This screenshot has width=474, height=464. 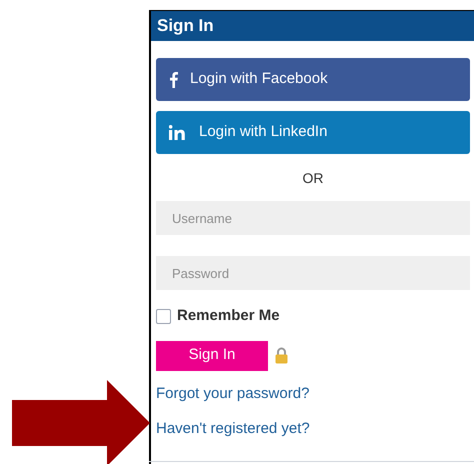 I want to click on or-separator: OR, so click(x=313, y=178).